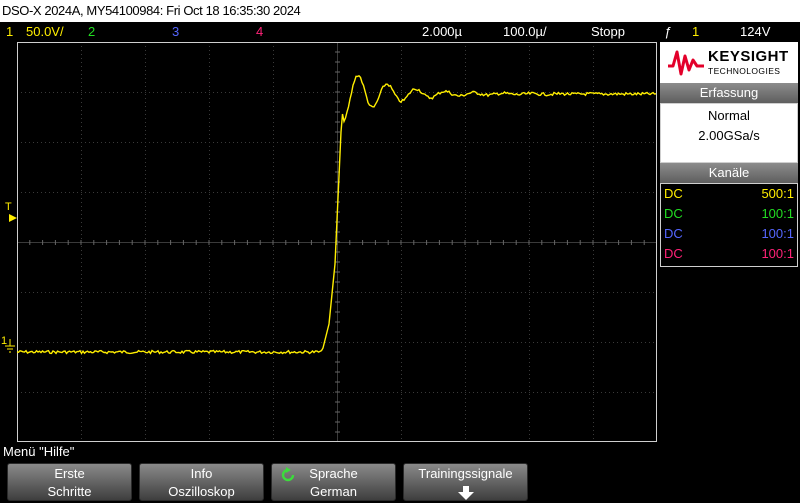 This screenshot has width=800, height=503. What do you see at coordinates (729, 135) in the screenshot?
I see `sample-rate: 2.00GSa/s` at bounding box center [729, 135].